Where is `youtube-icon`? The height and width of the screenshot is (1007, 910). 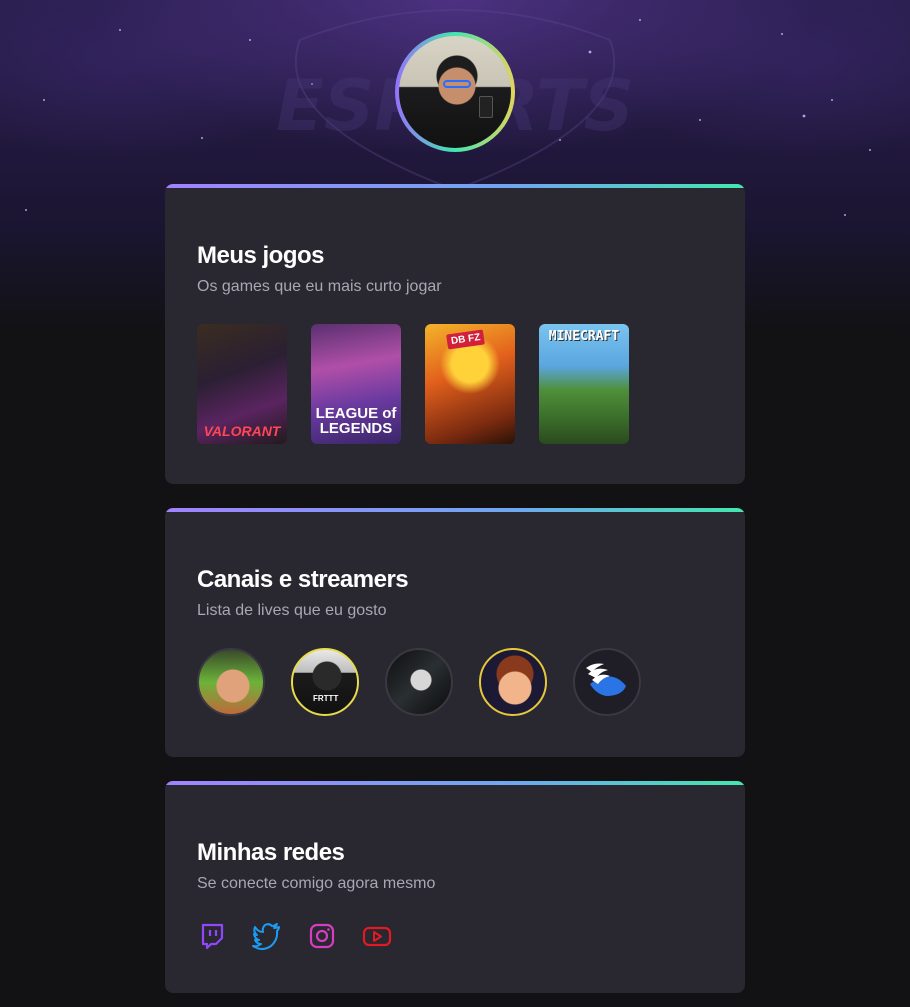 youtube-icon is located at coordinates (377, 936).